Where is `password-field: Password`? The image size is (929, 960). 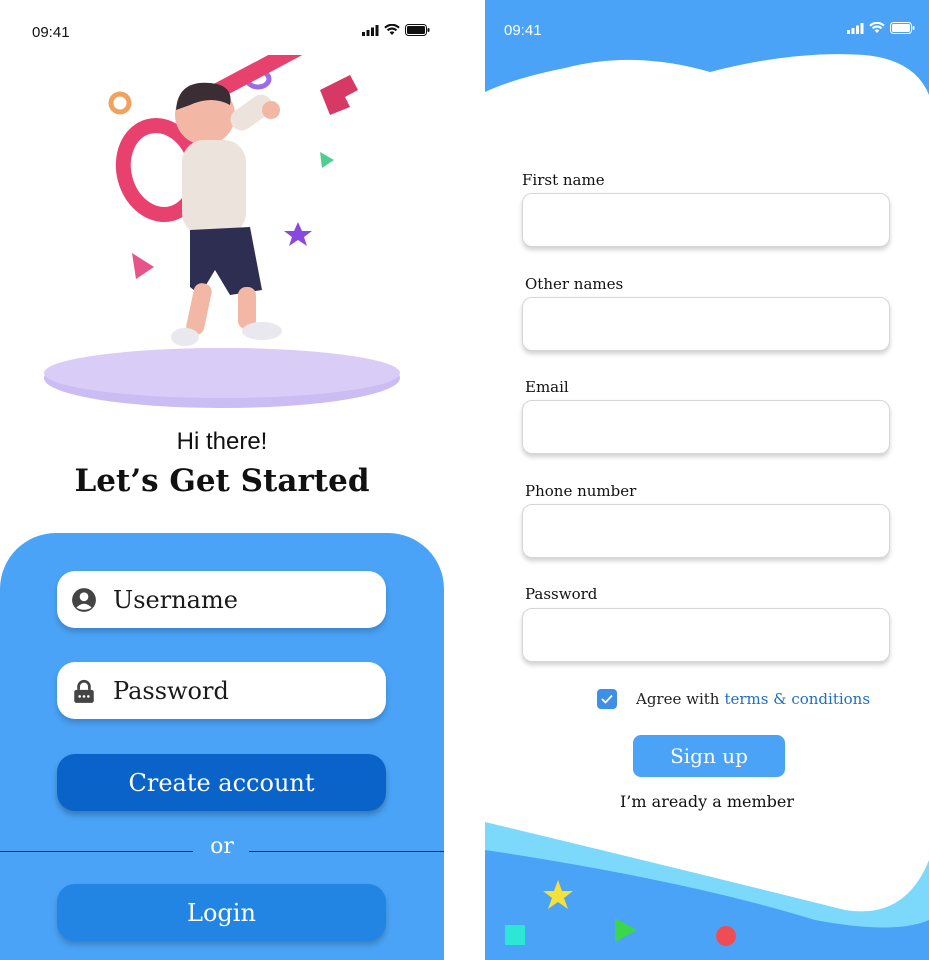 password-field: Password is located at coordinates (221, 690).